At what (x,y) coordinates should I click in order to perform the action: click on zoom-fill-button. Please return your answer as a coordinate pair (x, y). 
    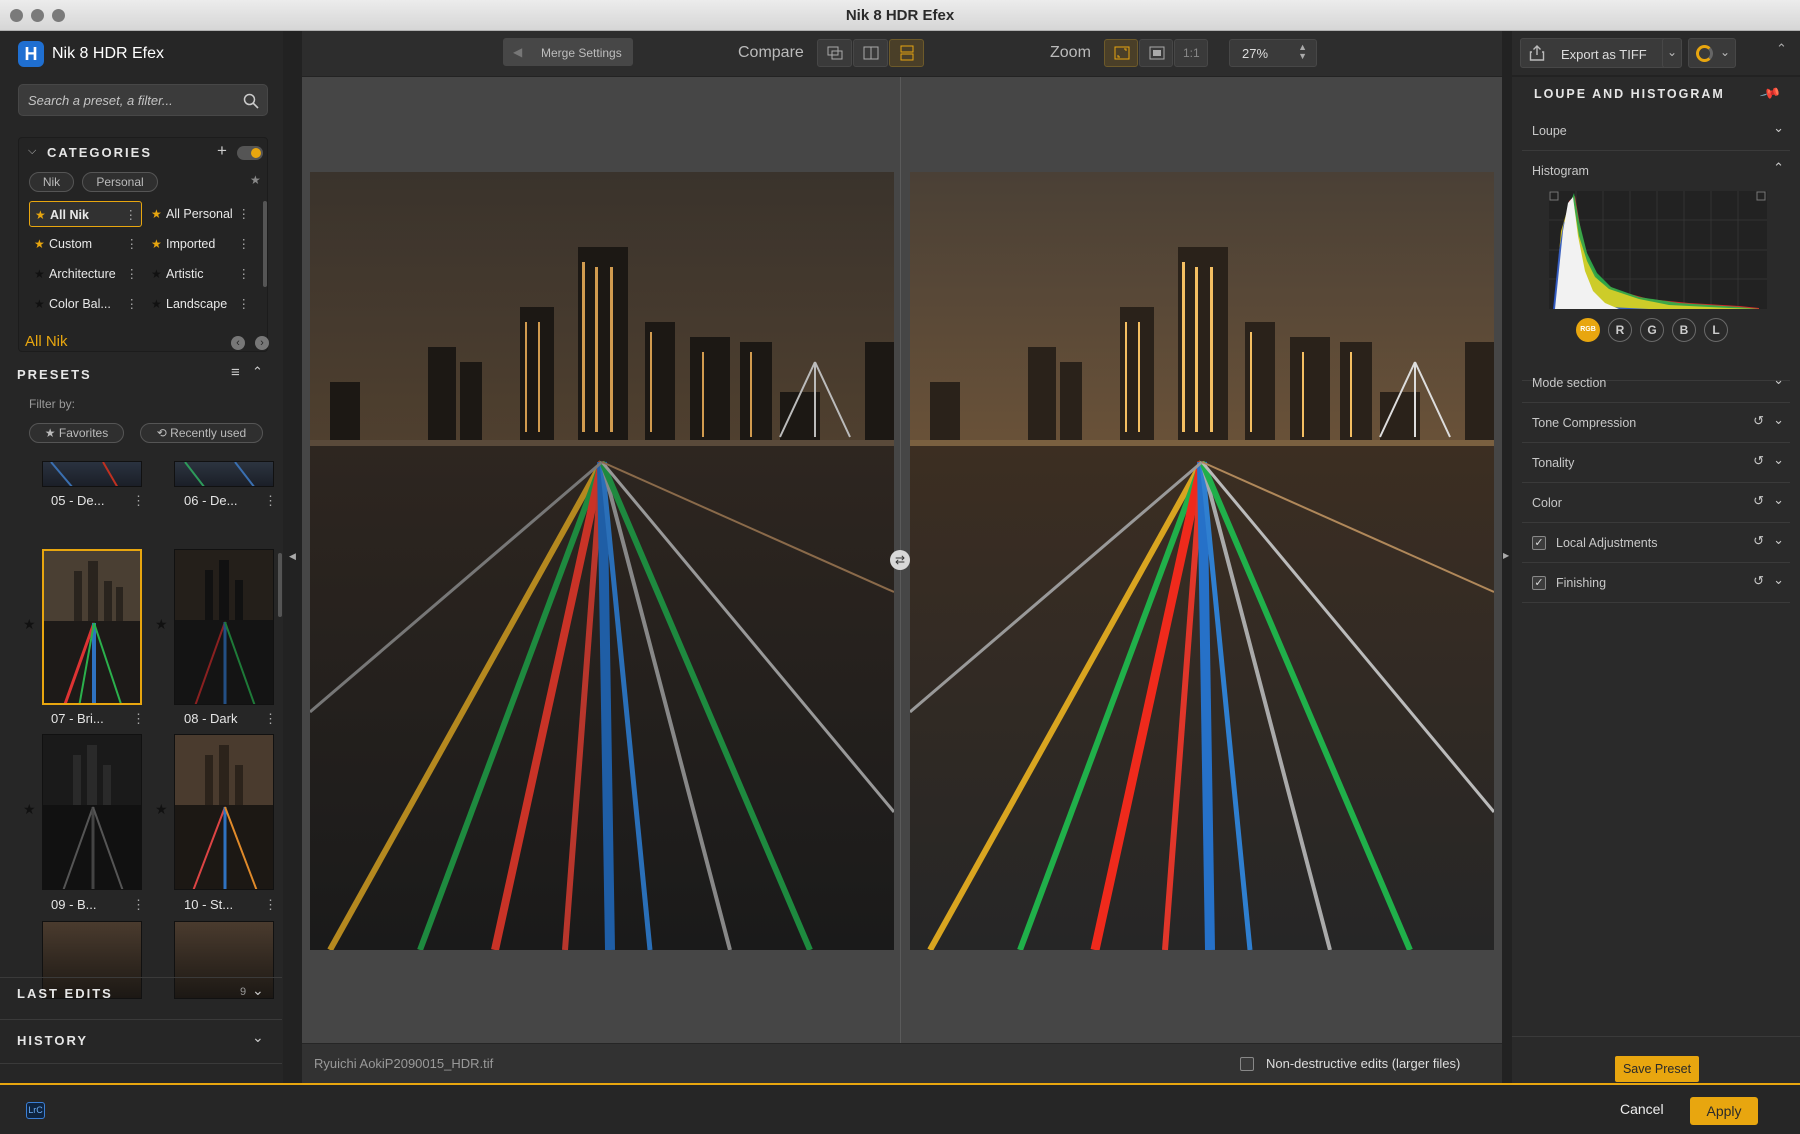
    Looking at the image, I should click on (1156, 53).